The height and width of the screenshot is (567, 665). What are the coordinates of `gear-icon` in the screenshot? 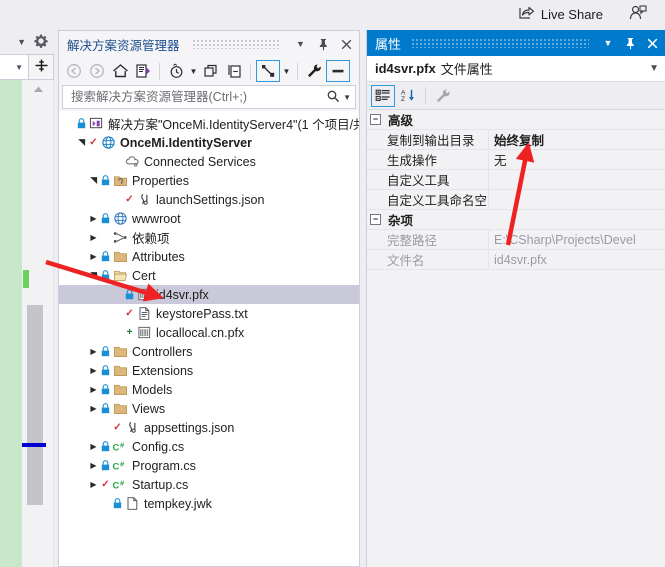 It's located at (41, 42).